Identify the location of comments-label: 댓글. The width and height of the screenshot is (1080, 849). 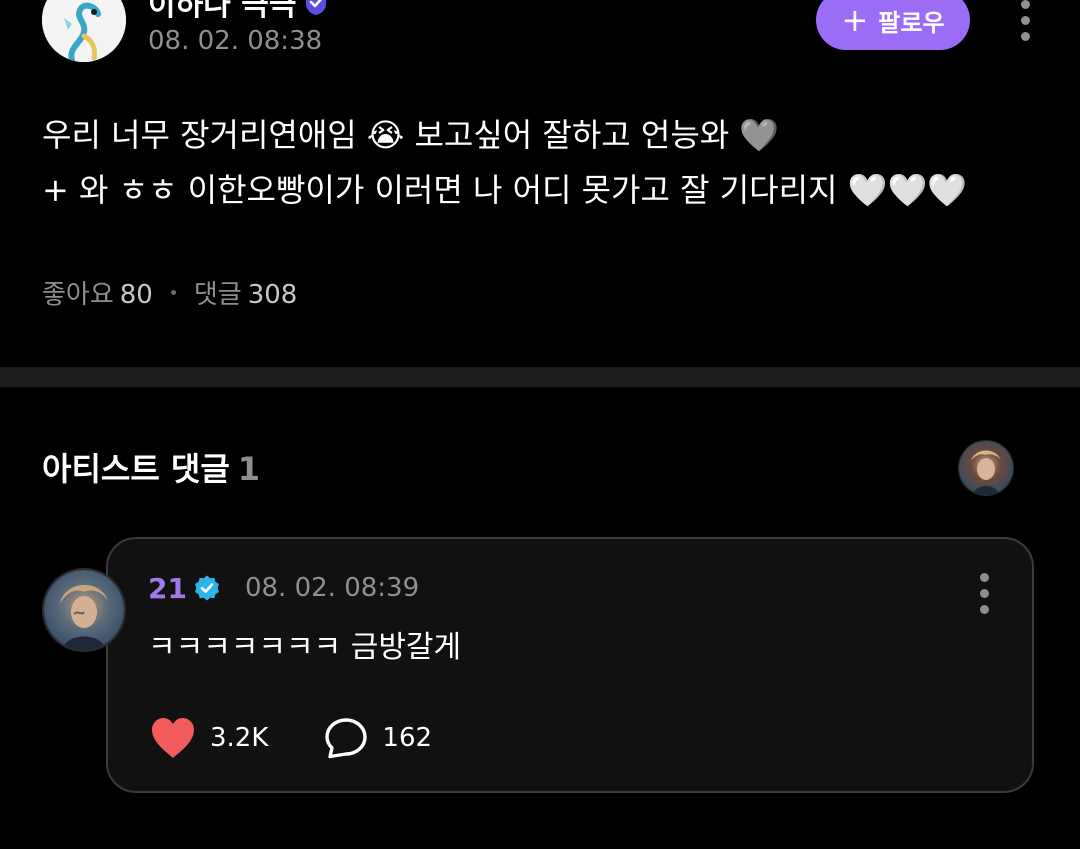
(217, 295).